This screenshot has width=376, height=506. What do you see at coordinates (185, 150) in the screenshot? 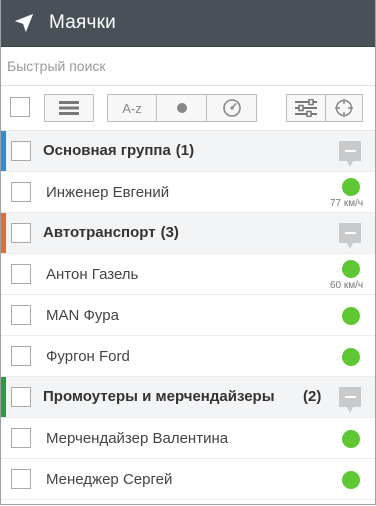
I see `group-count: (1)` at bounding box center [185, 150].